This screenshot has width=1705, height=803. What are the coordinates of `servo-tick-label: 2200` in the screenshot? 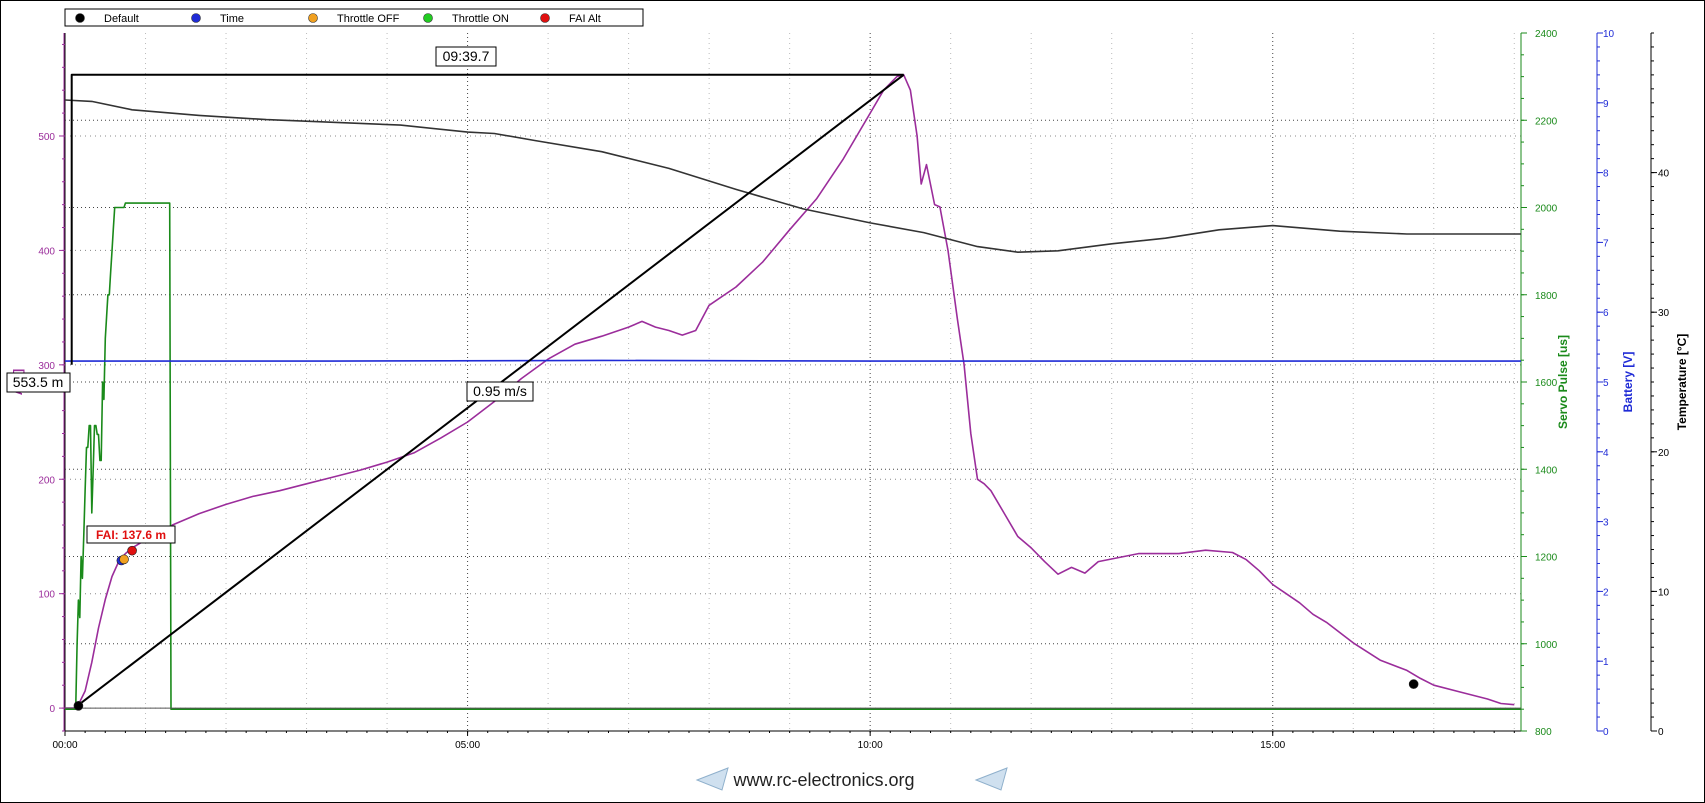 It's located at (1546, 121).